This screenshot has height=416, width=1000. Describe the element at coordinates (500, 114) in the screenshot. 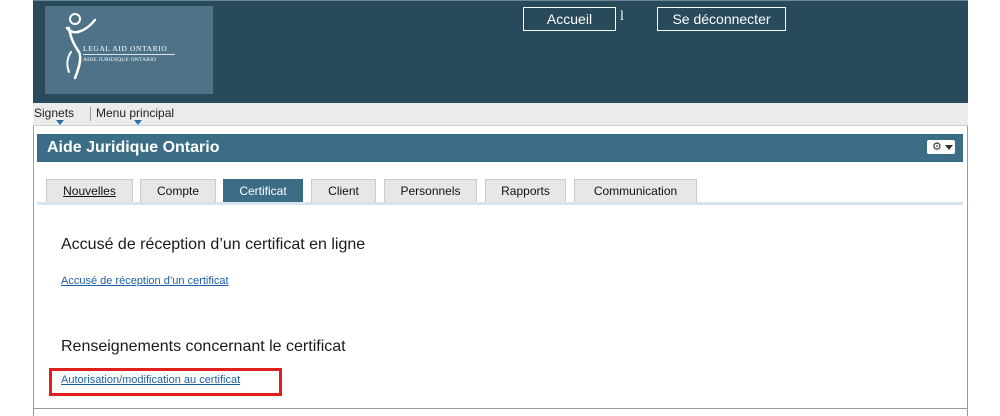

I see `bookmarks-bar: Signets Menu principal` at that location.